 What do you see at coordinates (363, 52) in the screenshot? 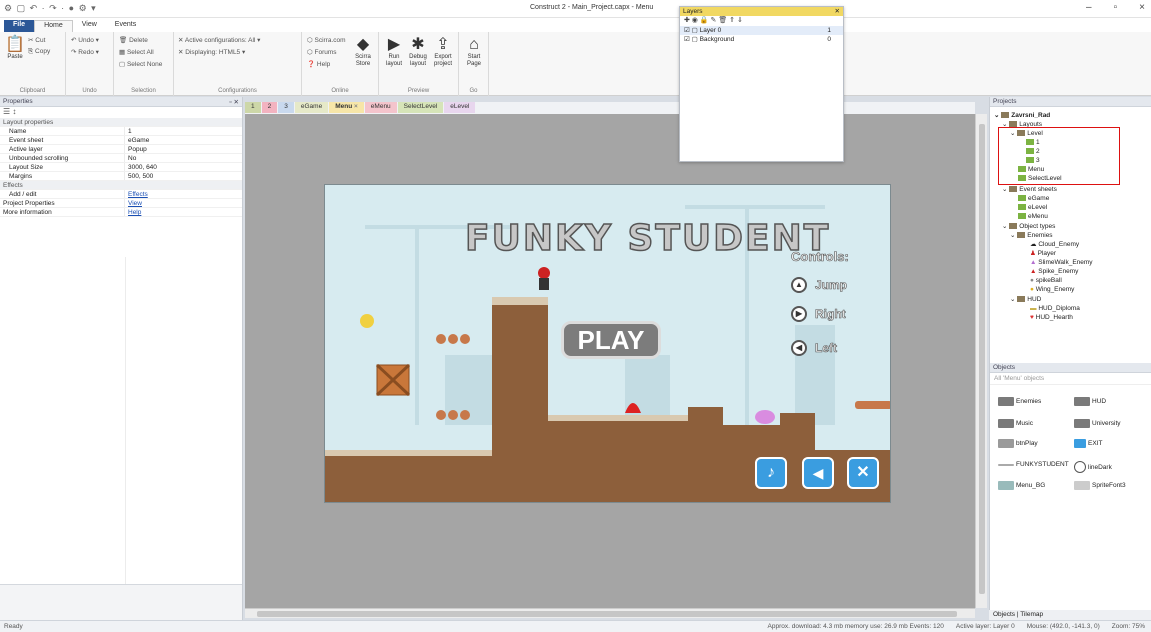
I see `store-button: ◆ Scirra Store` at bounding box center [363, 52].